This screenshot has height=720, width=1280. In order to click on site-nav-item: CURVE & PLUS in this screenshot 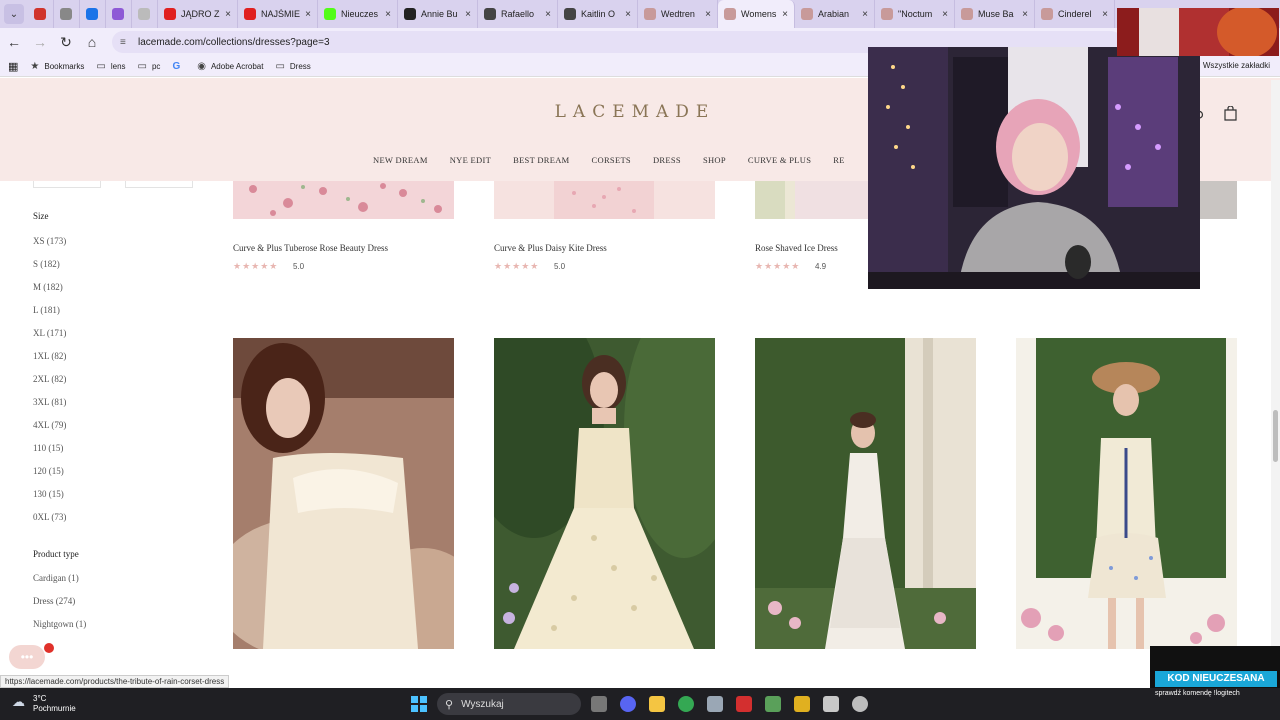, I will do `click(779, 160)`.